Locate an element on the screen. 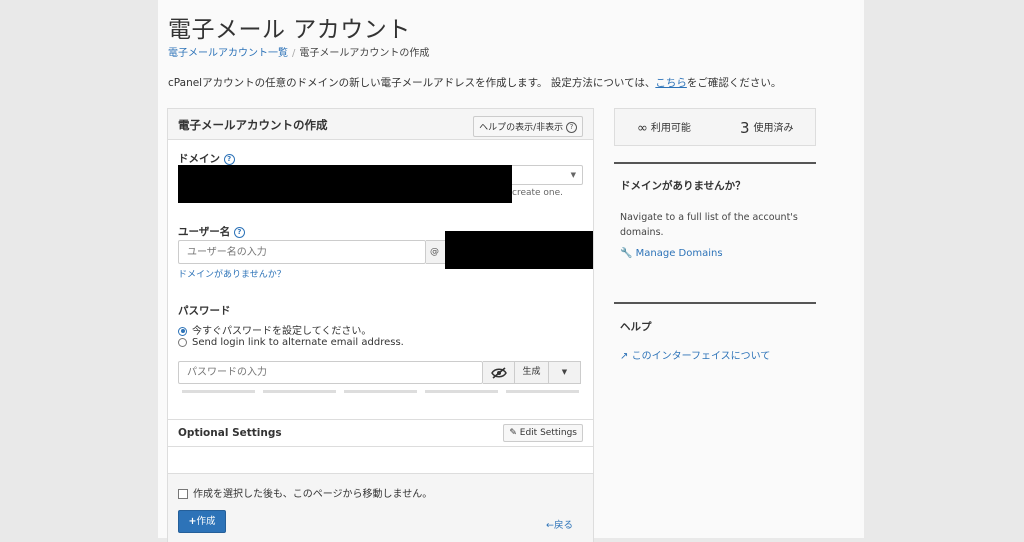 The image size is (1024, 542). radio-set-now-label: 今すぐパスワードを設定してください。 is located at coordinates (282, 331).